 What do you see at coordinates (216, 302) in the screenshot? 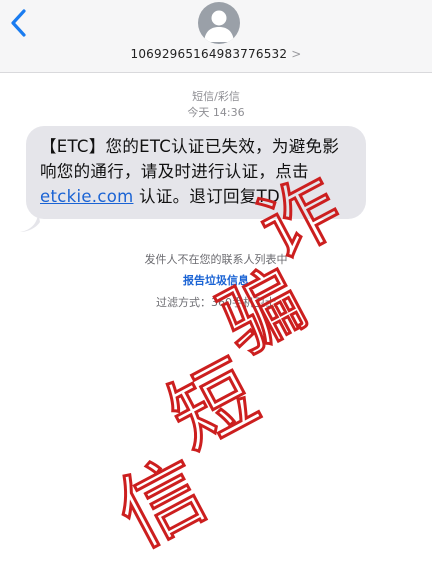
I see `filter-method-notice: 过滤方式：360手机卫士` at bounding box center [216, 302].